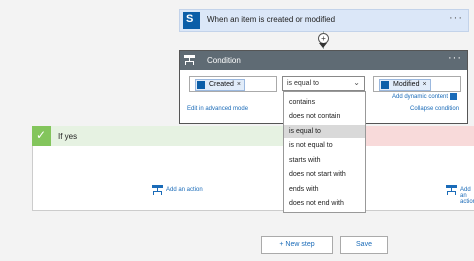 This screenshot has height=261, width=474. I want to click on dynamic-content-icon, so click(453, 96).